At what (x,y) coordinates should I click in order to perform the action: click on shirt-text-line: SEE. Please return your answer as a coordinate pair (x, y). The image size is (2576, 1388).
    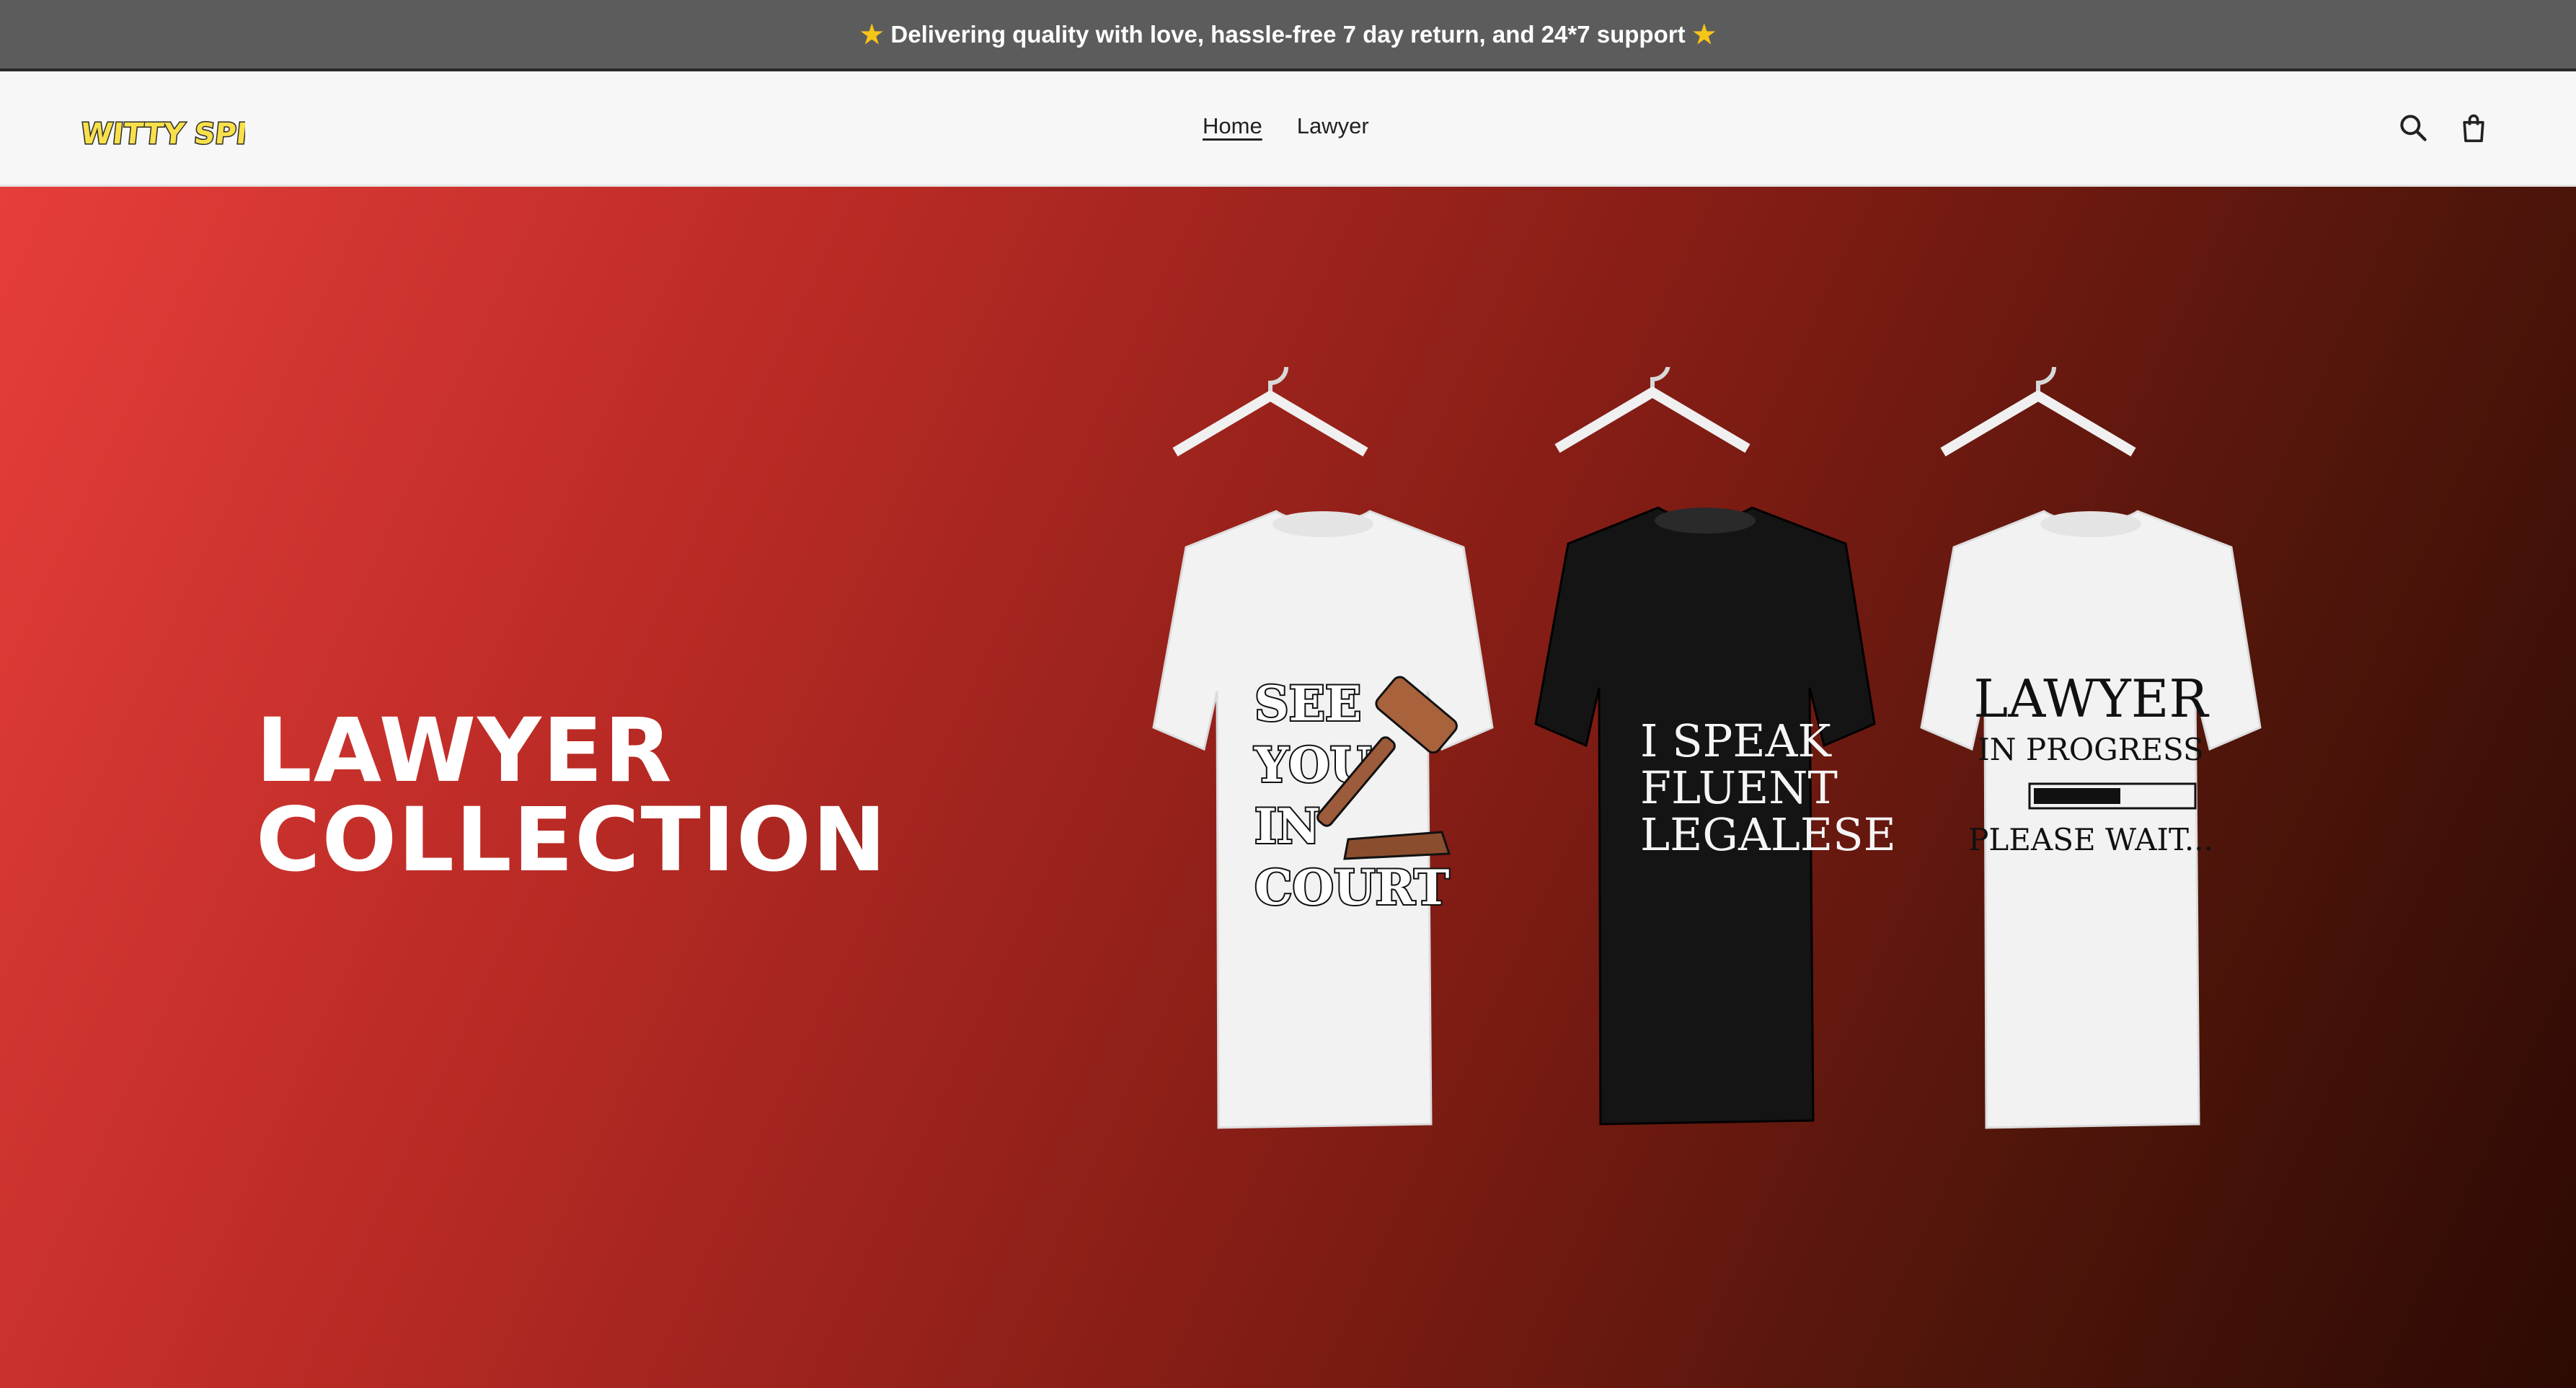
    Looking at the image, I should click on (1307, 704).